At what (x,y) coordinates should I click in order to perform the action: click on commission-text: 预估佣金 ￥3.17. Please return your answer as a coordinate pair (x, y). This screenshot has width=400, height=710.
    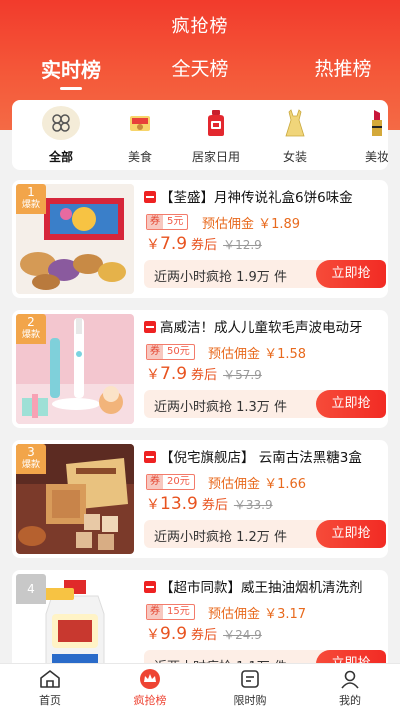
    Looking at the image, I should click on (257, 614).